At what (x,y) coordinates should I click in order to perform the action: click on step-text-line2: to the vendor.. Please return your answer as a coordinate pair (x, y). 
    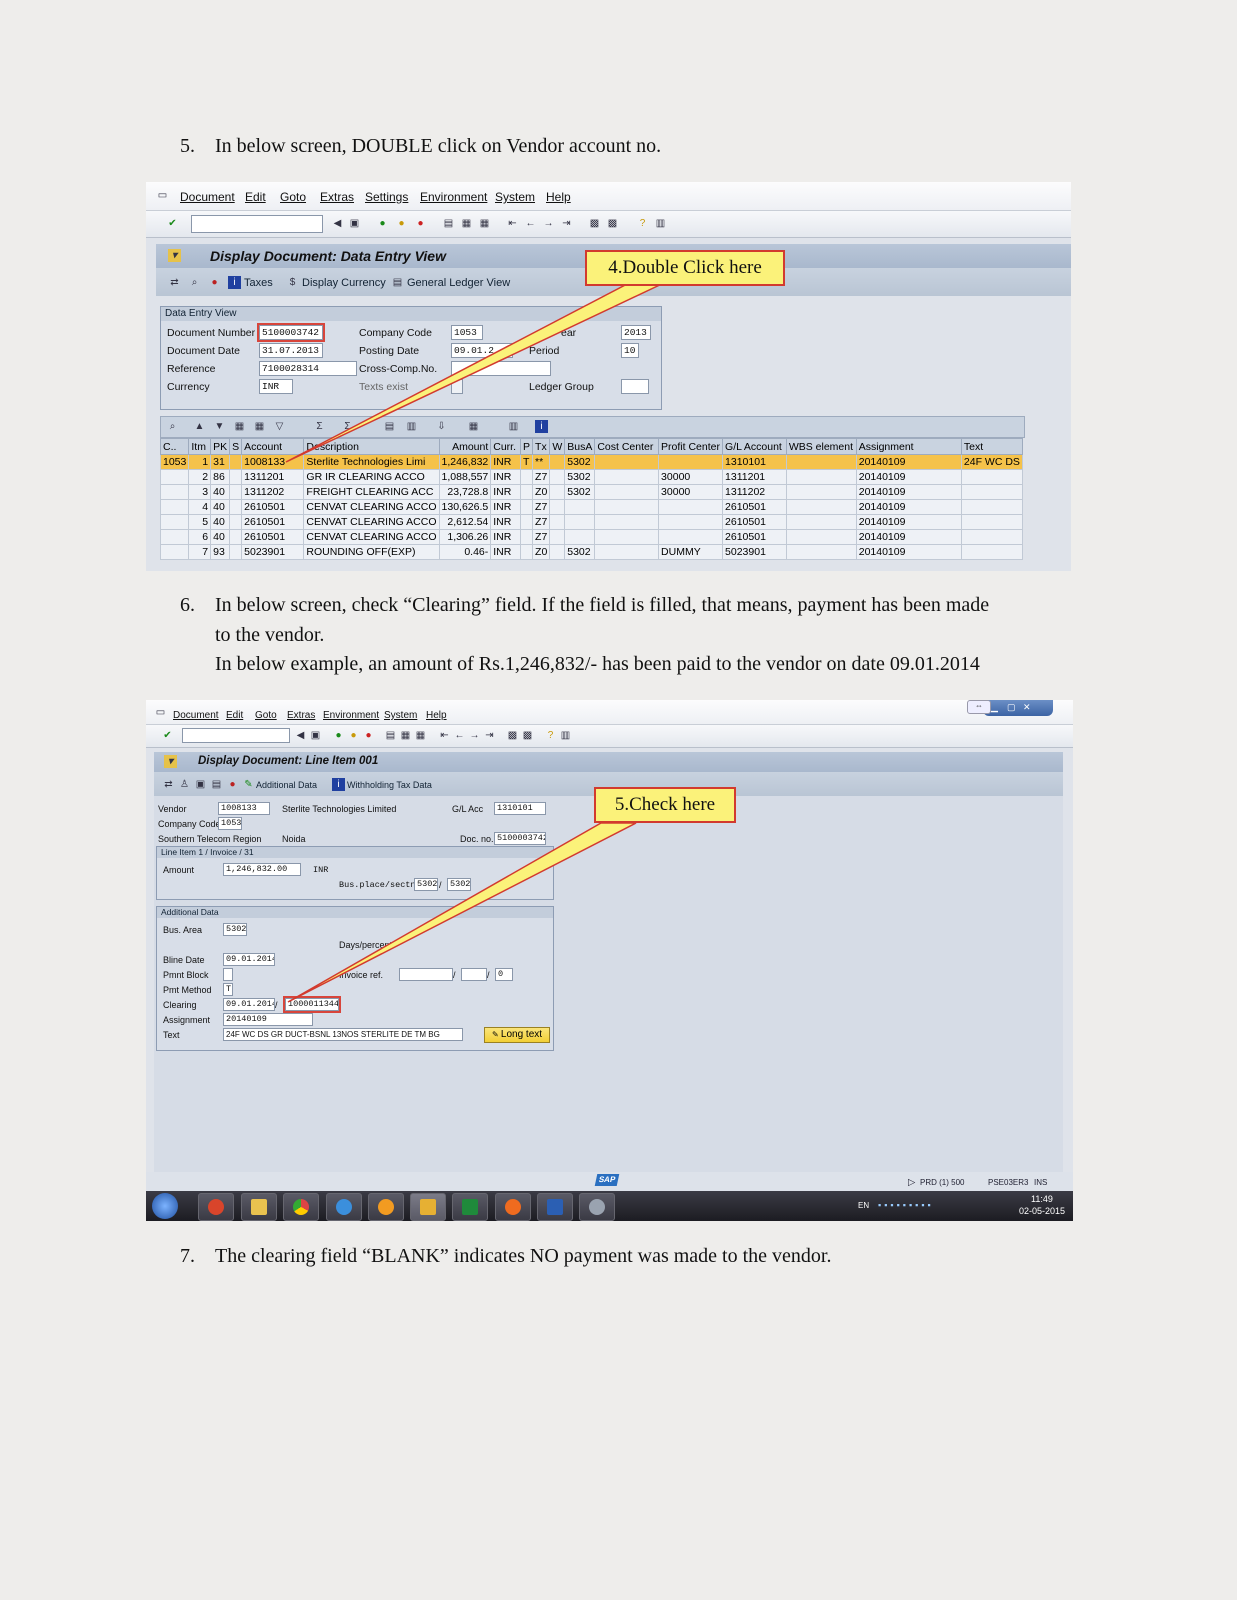
    Looking at the image, I should click on (270, 635).